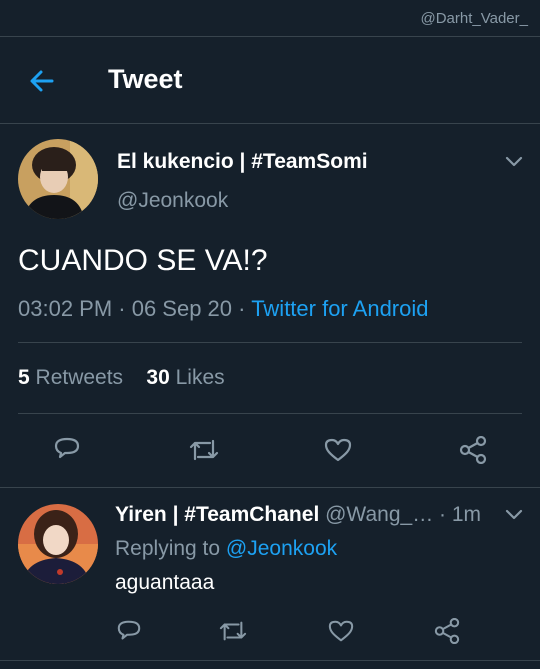  I want to click on tweet-stats: 5 Retweets 30 Likes, so click(121, 378).